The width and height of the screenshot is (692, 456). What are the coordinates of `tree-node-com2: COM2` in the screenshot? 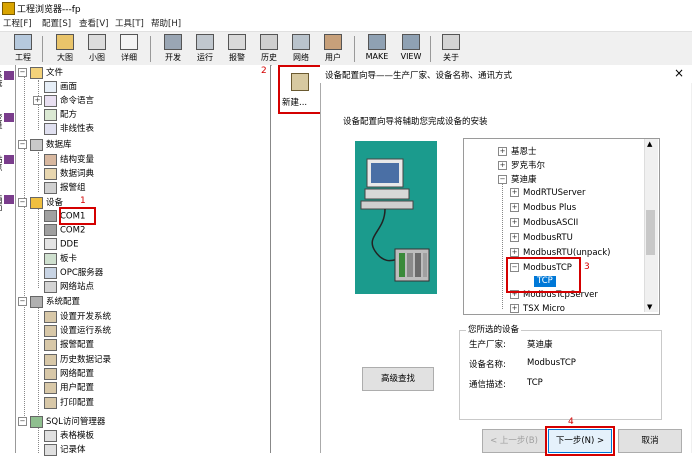 It's located at (64, 230).